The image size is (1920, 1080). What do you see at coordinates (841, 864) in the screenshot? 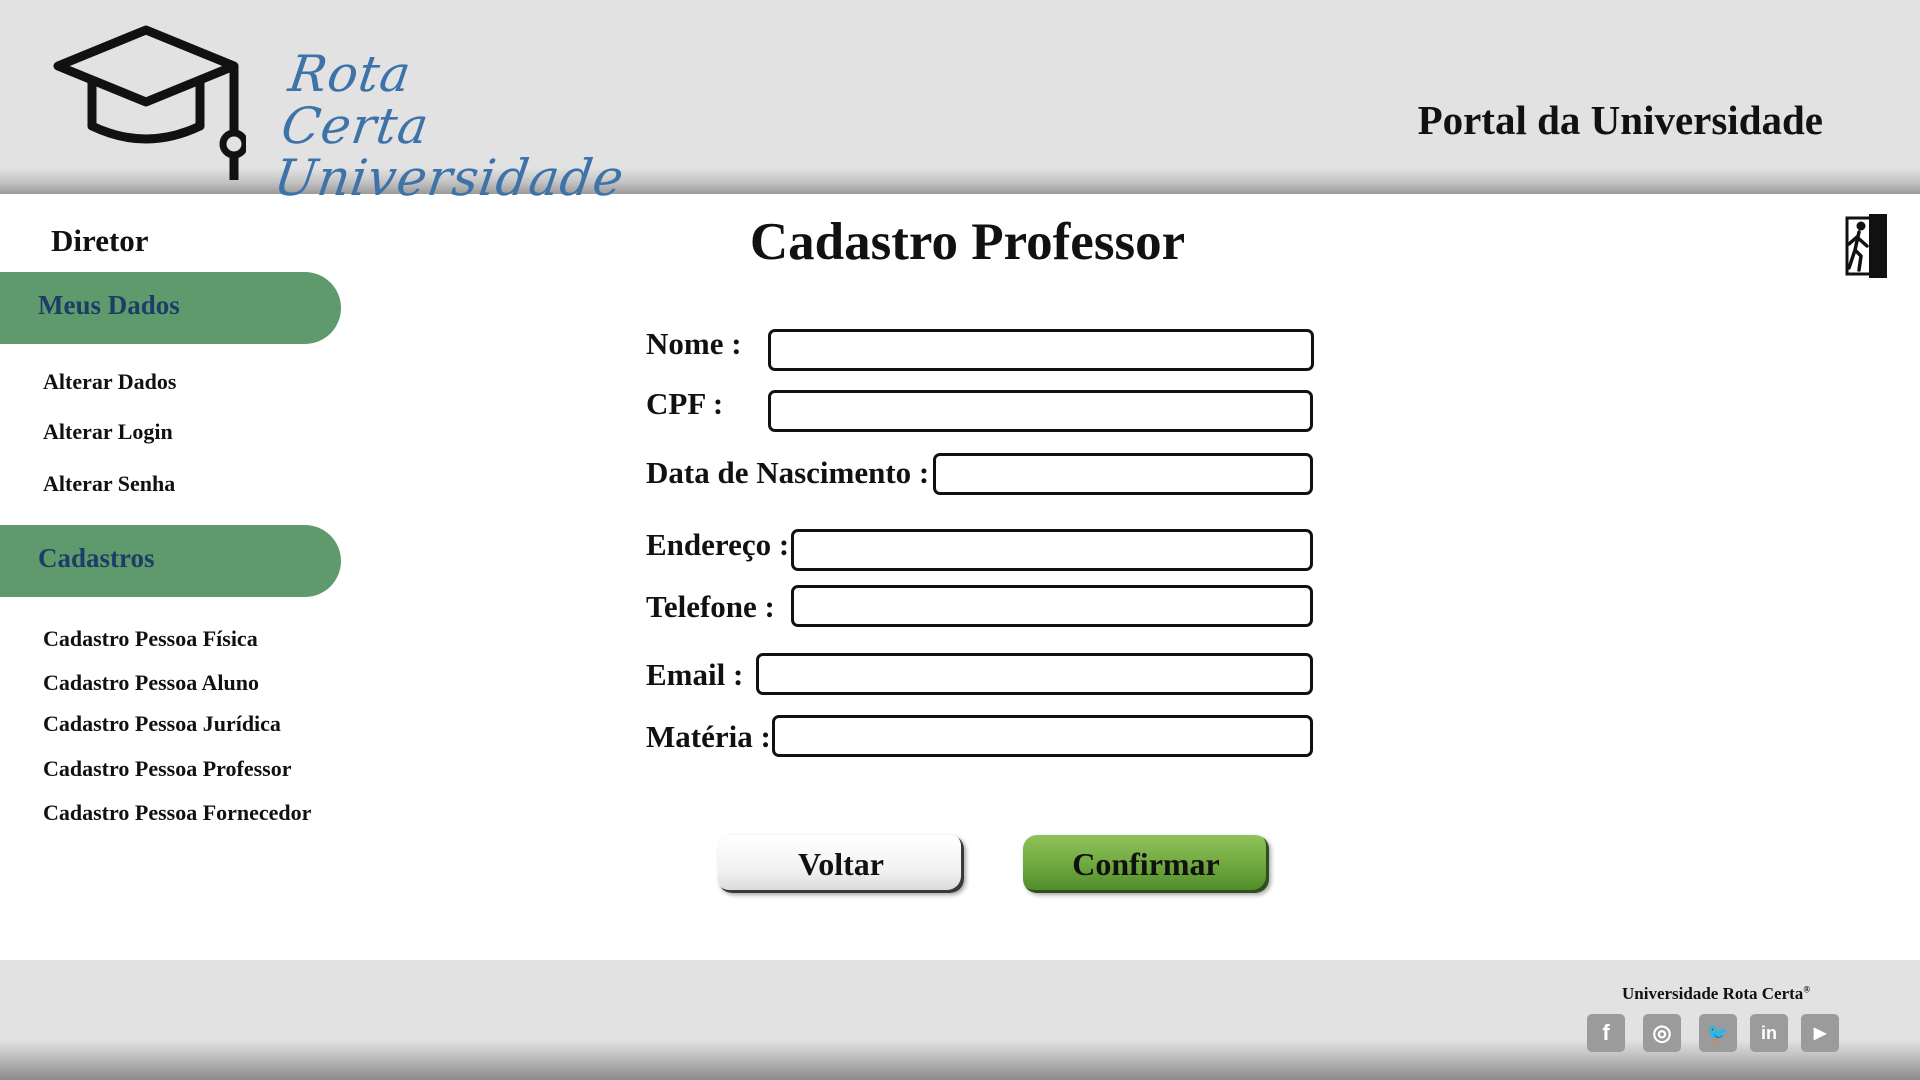
I see `voltar-button: Voltar` at bounding box center [841, 864].